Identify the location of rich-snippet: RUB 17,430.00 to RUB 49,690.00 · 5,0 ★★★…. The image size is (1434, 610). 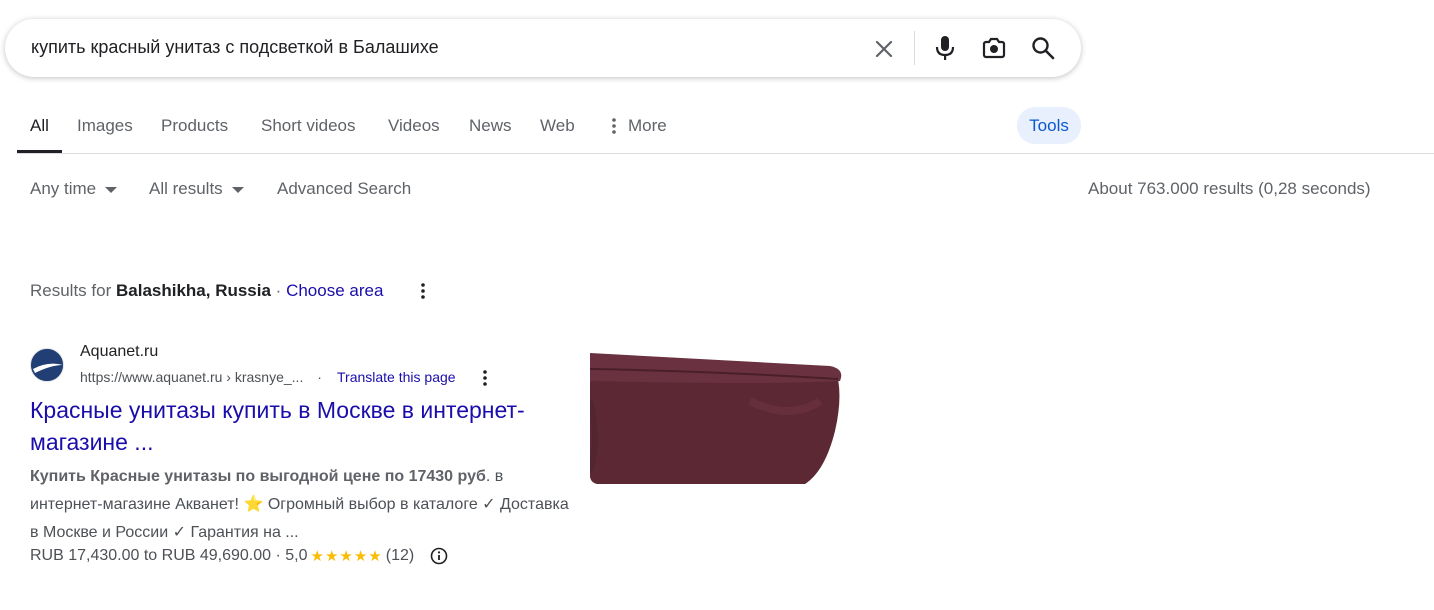
(239, 556).